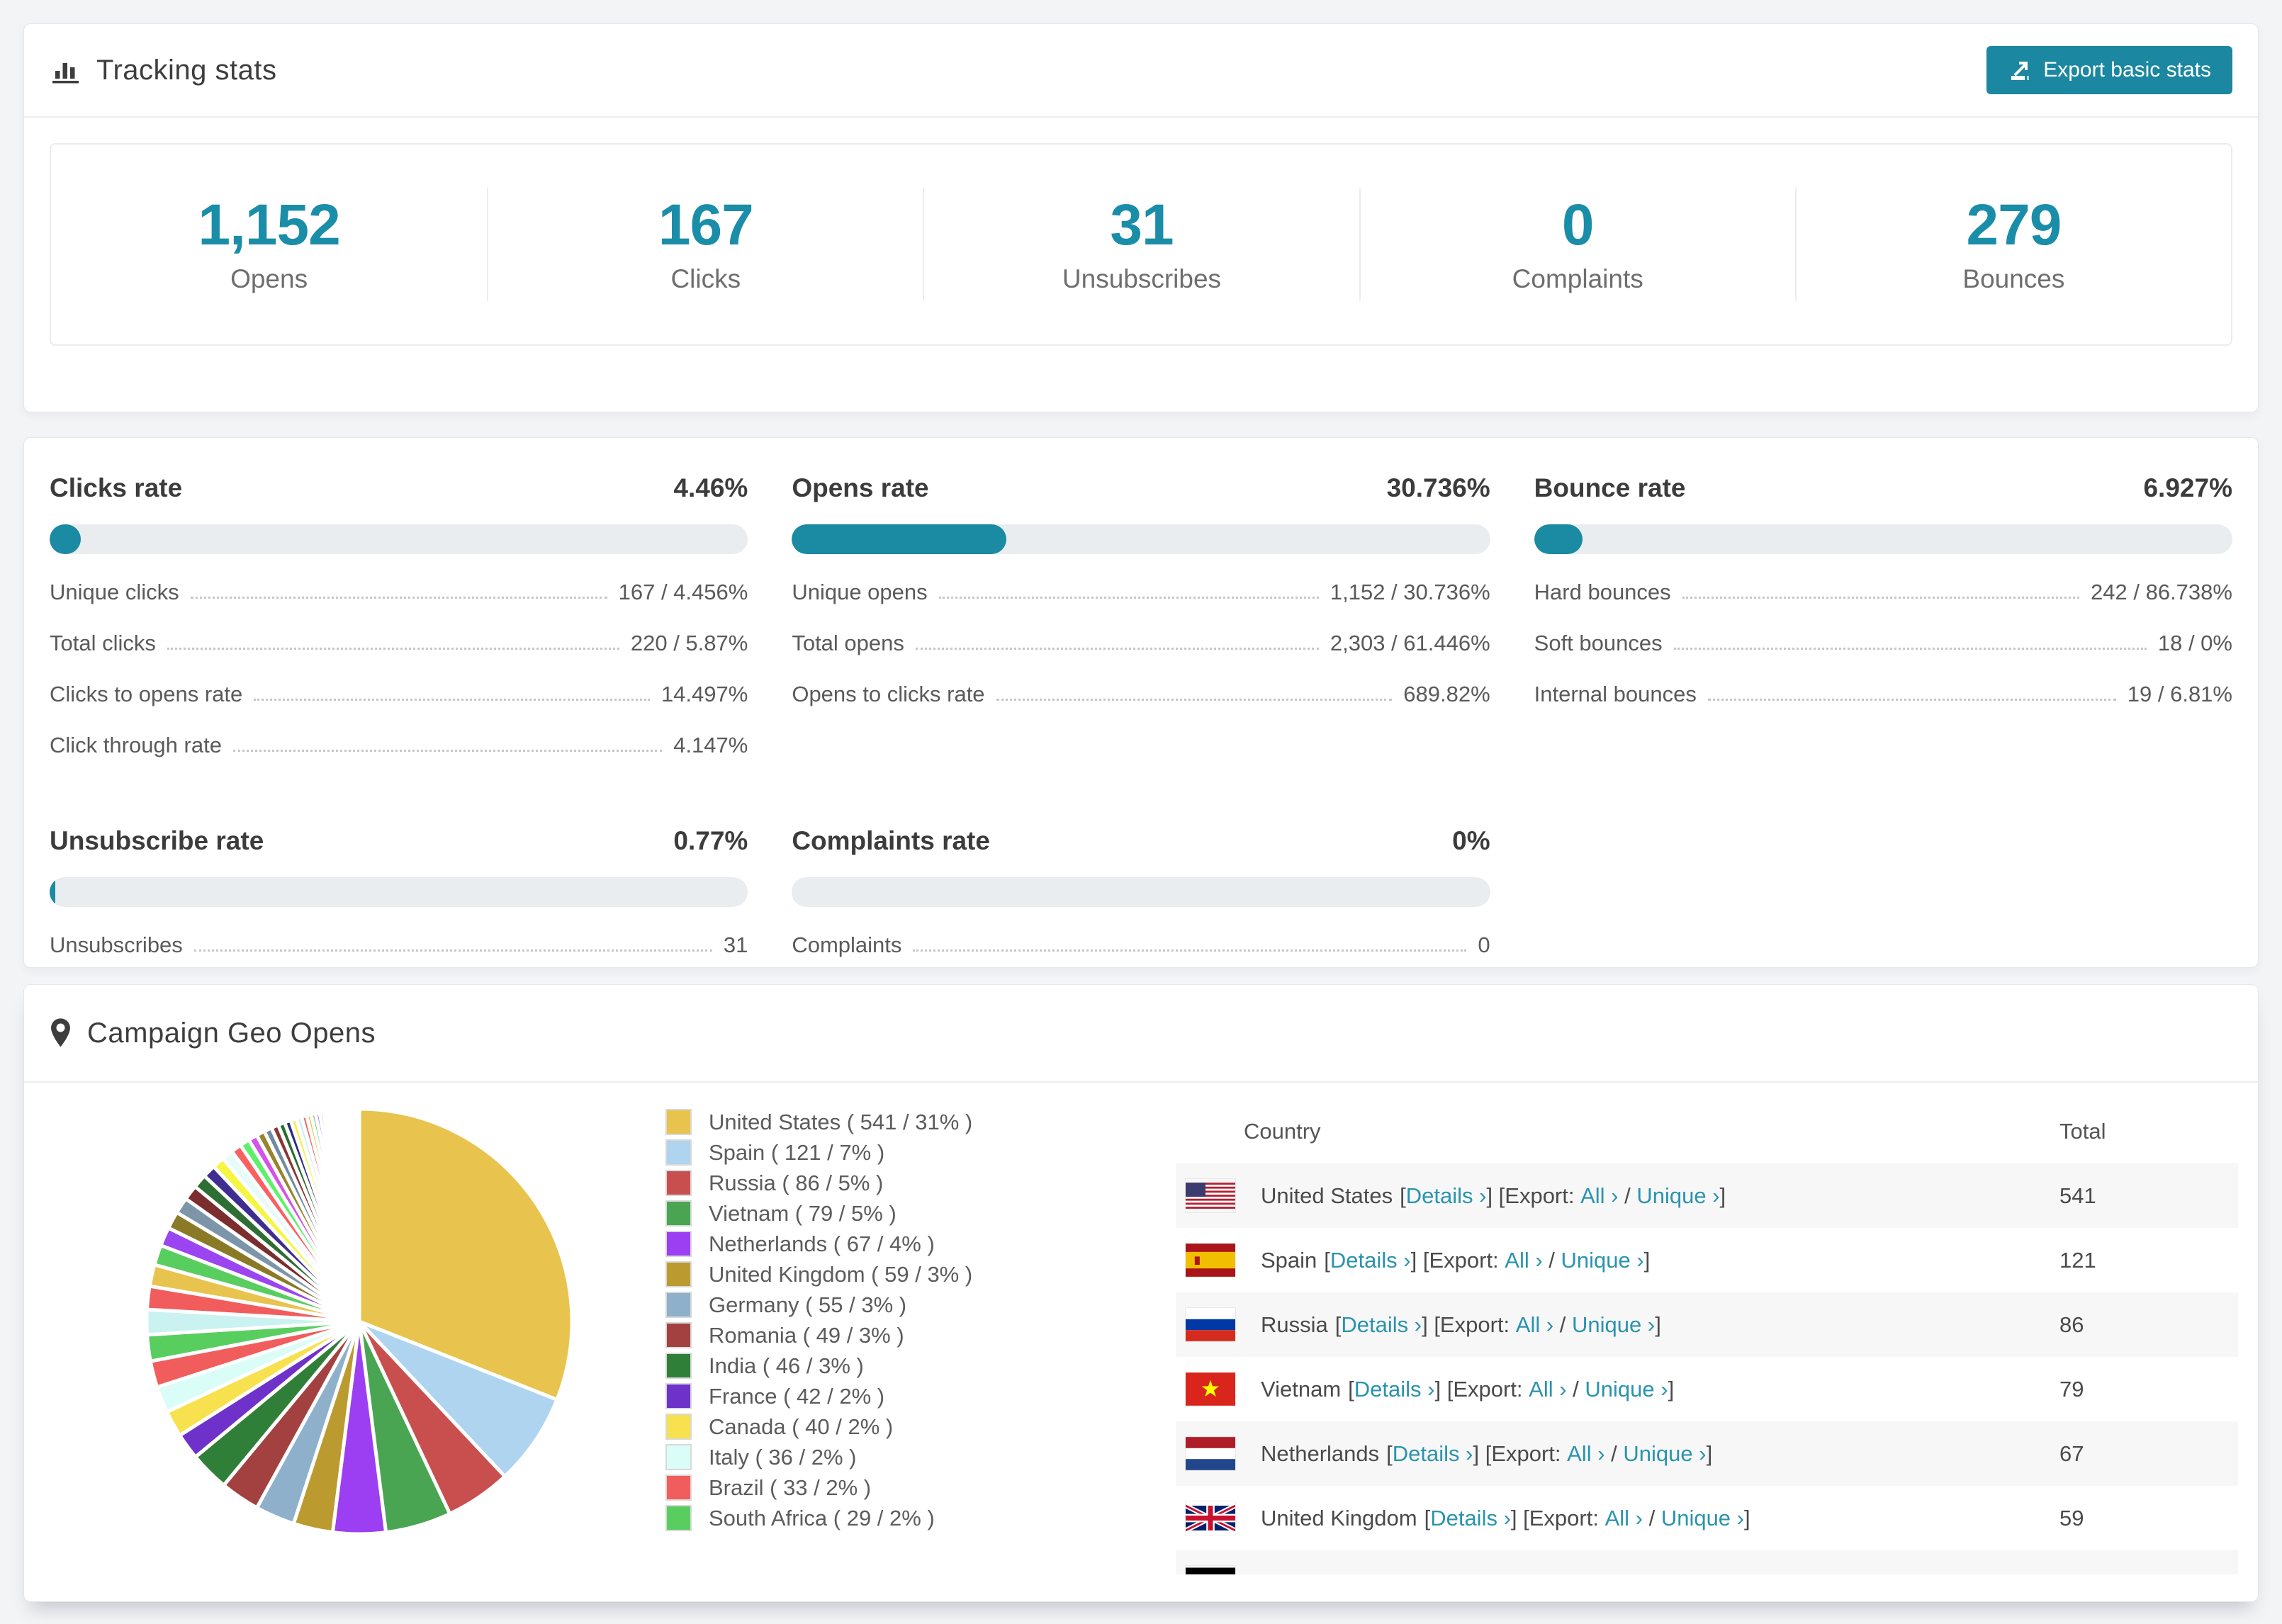 This screenshot has height=1624, width=2282. What do you see at coordinates (1141, 592) in the screenshot?
I see `stat-row: Unique opens 1,152 / 30.736%` at bounding box center [1141, 592].